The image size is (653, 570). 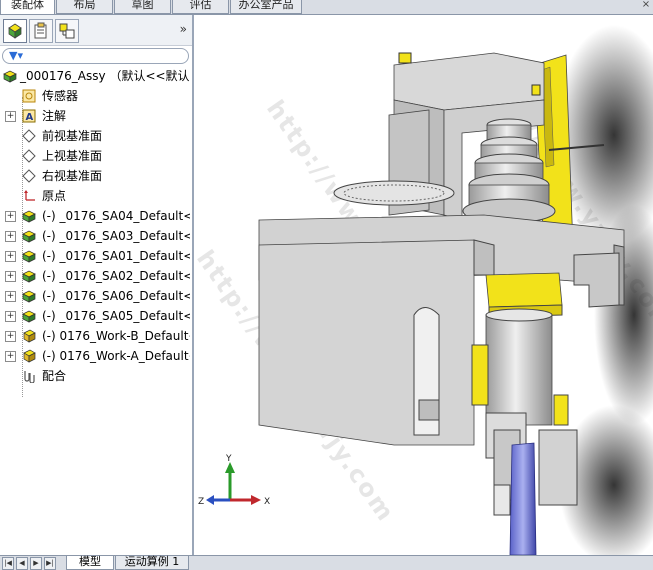 What do you see at coordinates (116, 256) in the screenshot?
I see `tree-item-label: (-) _0176_SA01_Default<1` at bounding box center [116, 256].